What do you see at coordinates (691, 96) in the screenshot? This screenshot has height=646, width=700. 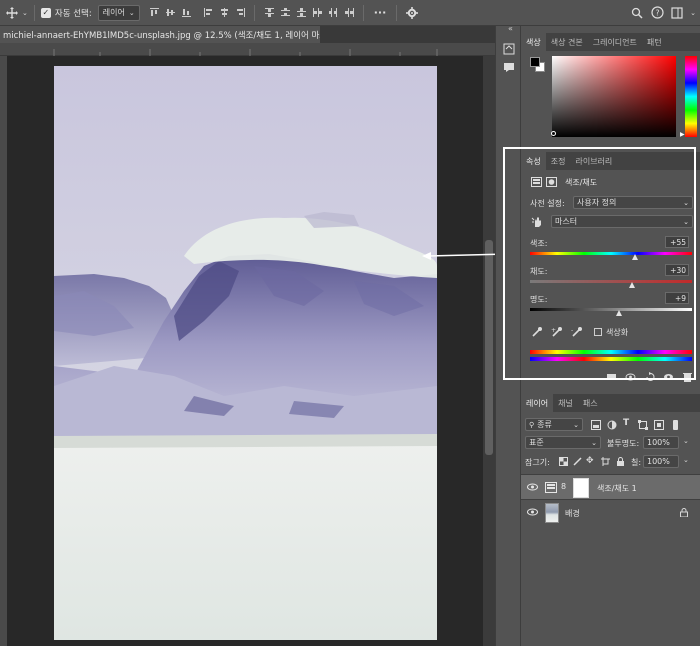 I see `hue-slider` at bounding box center [691, 96].